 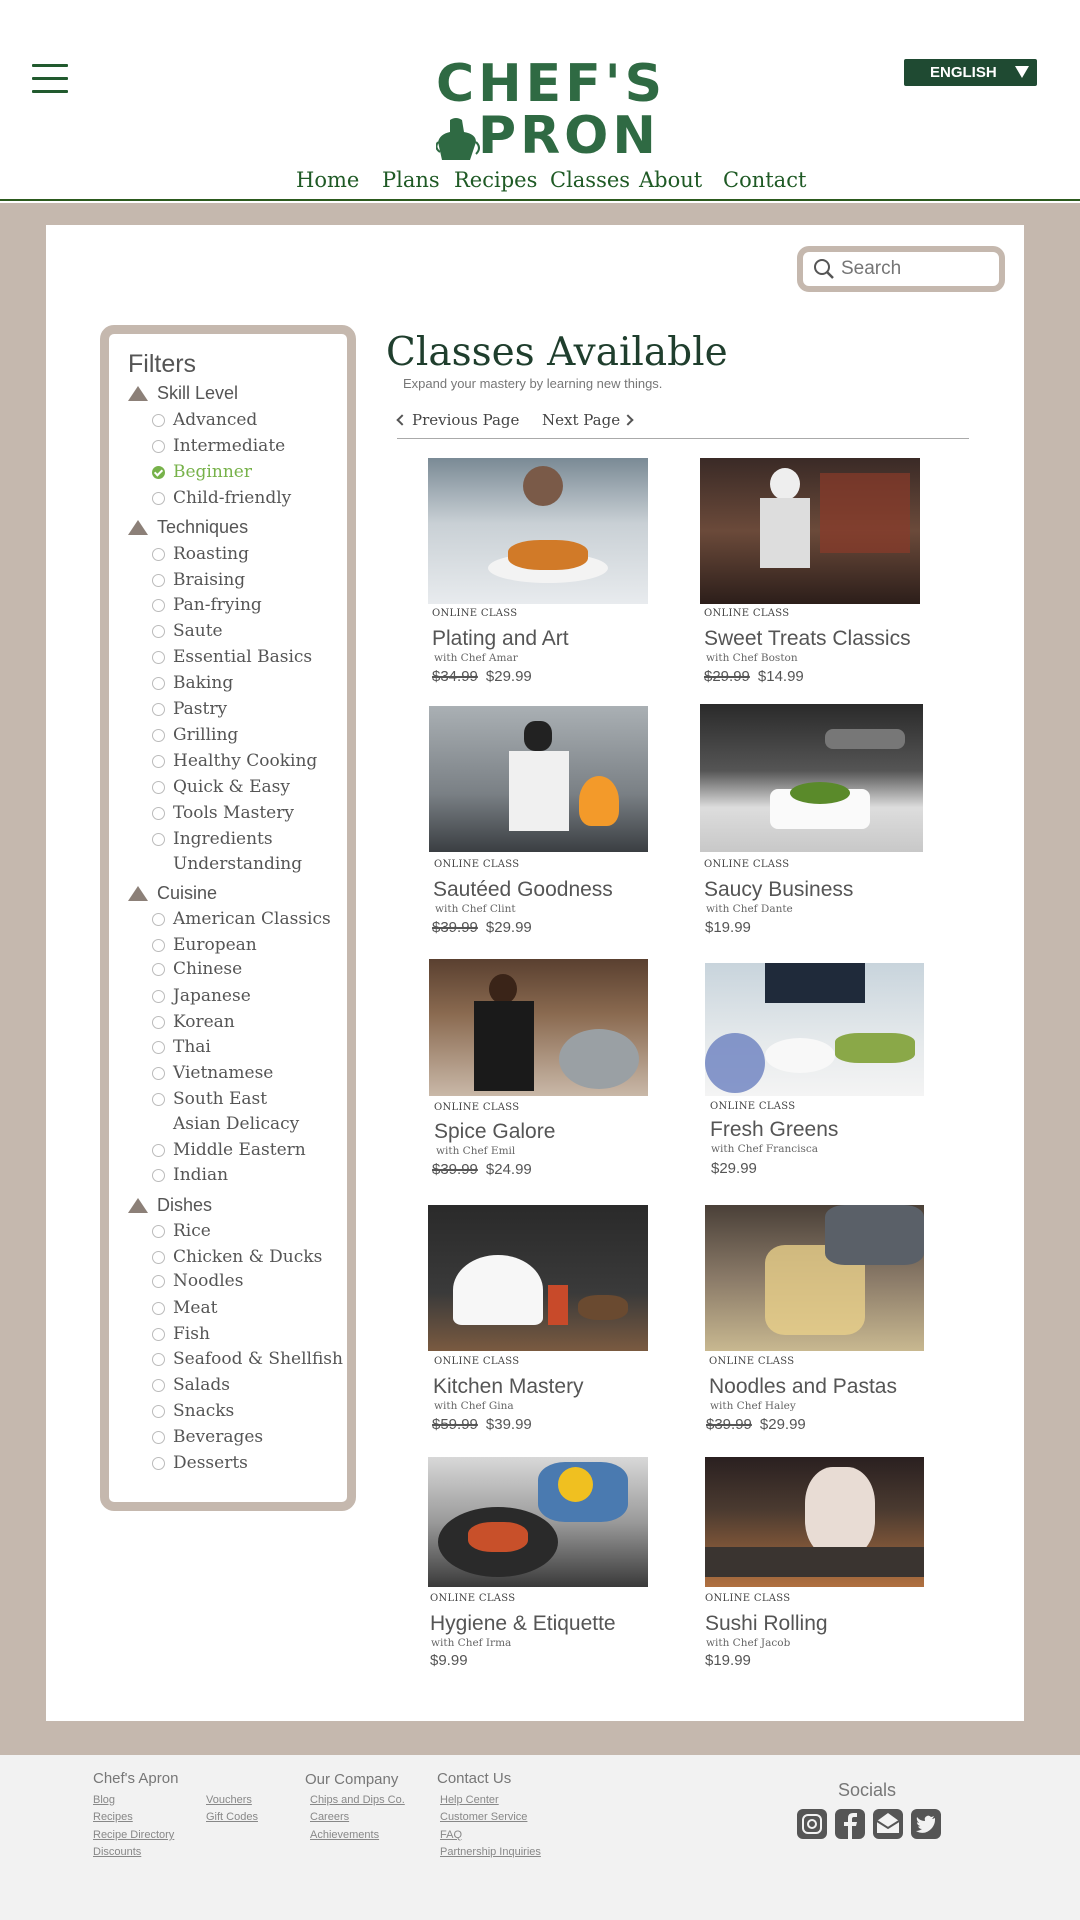 I want to click on filter-option: Snacks, so click(x=193, y=1411).